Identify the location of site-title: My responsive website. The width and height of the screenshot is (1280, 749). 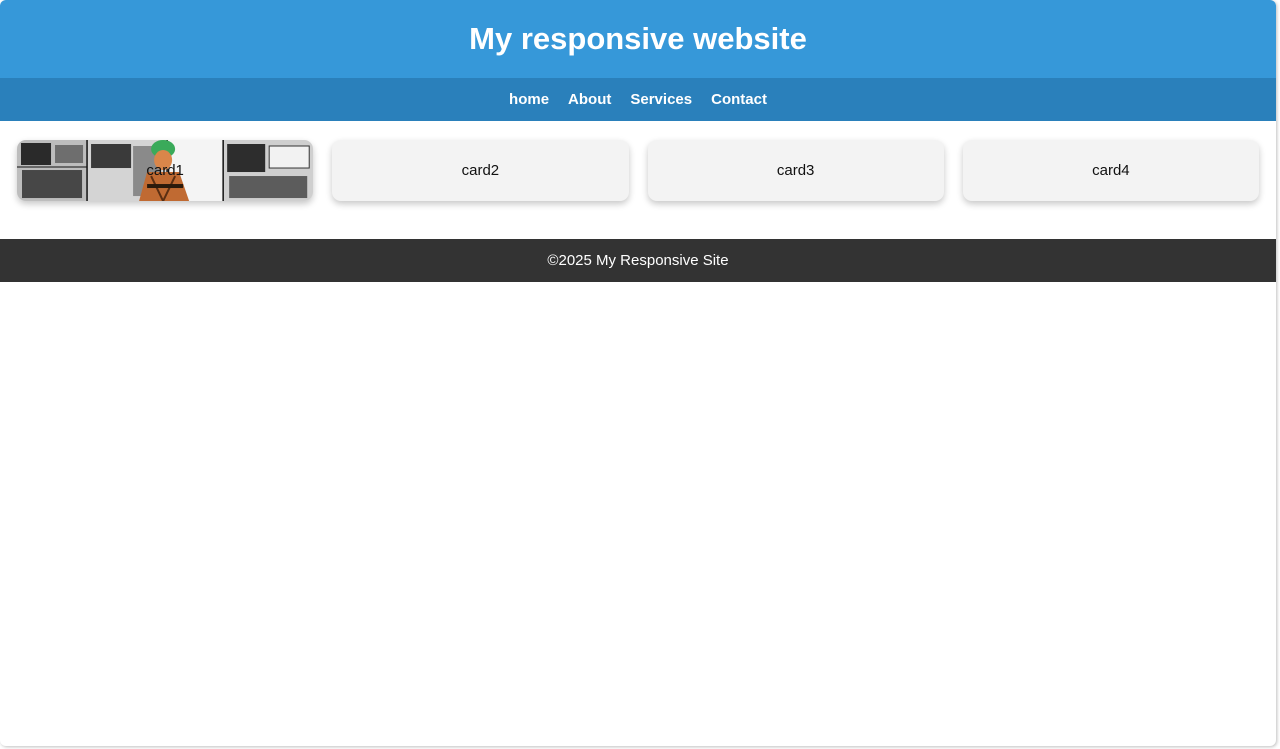
(638, 38).